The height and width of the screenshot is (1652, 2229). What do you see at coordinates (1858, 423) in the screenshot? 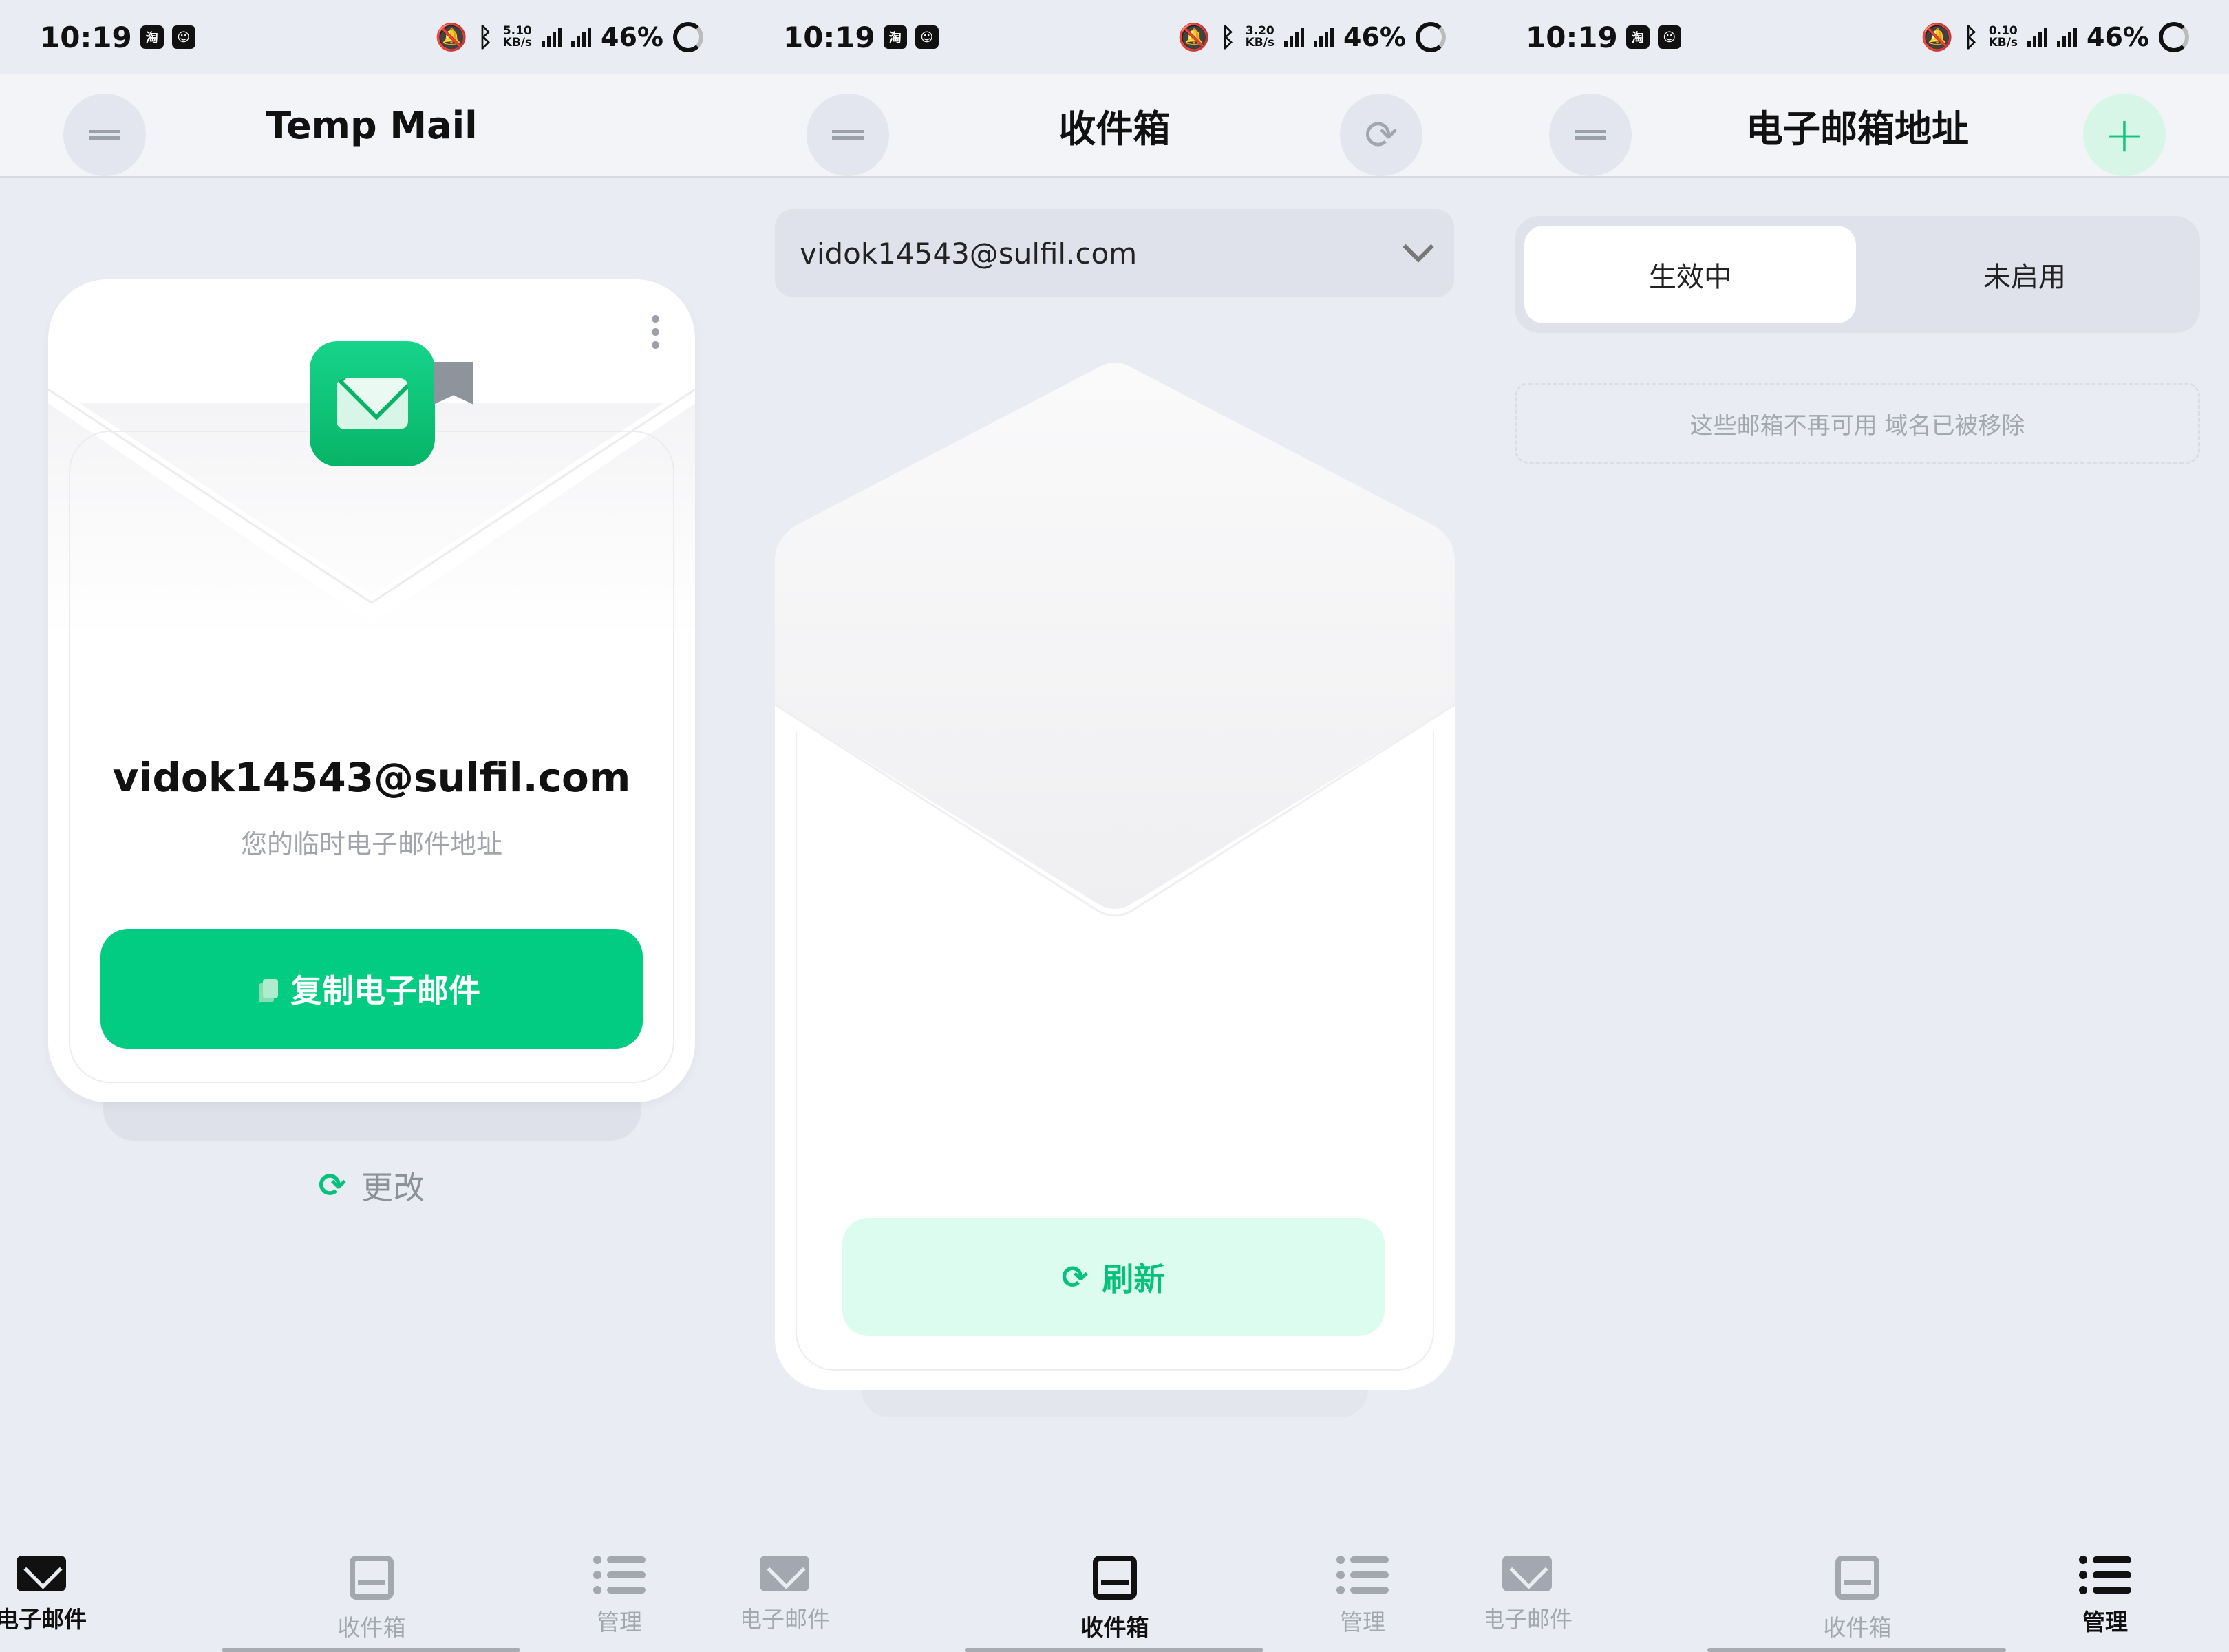
I see `empty-notice: 这些邮箱不再可用 域名已被移除` at bounding box center [1858, 423].